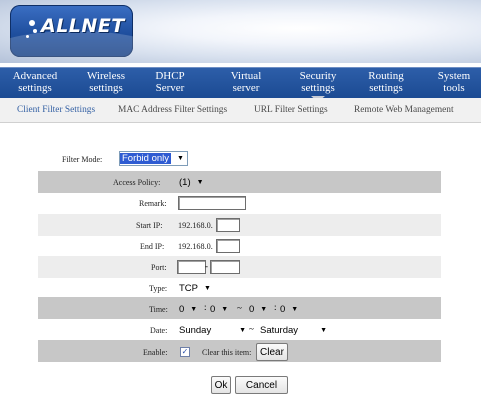 This screenshot has width=481, height=415. I want to click on end-ip-prefix: 192.168.0., so click(195, 246).